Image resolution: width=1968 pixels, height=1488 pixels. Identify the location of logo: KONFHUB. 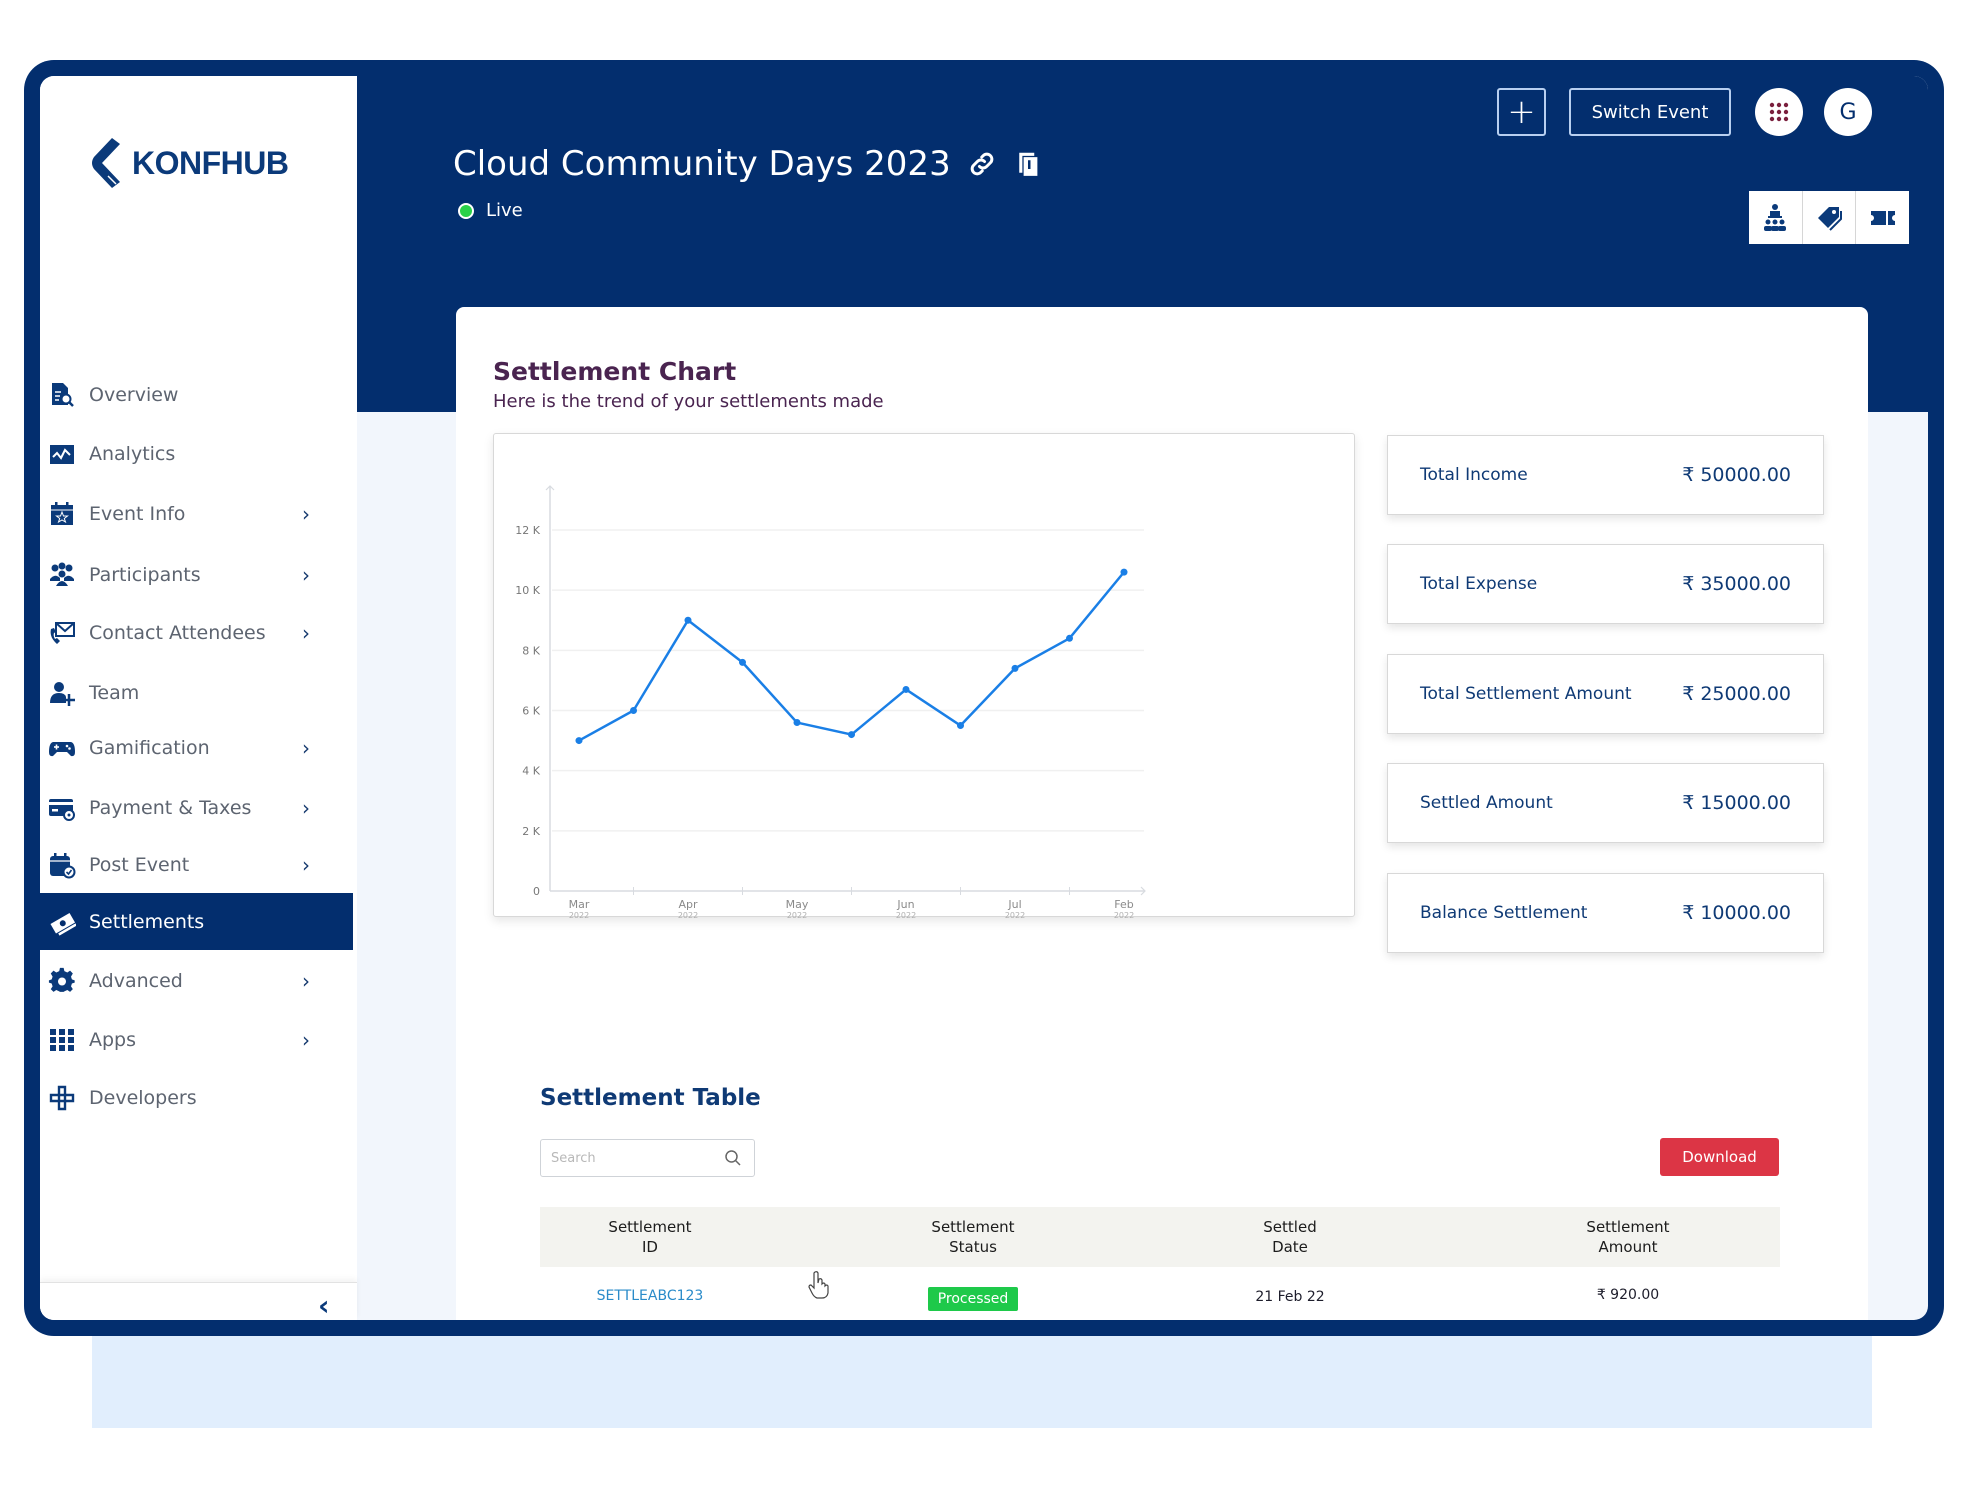
(189, 163).